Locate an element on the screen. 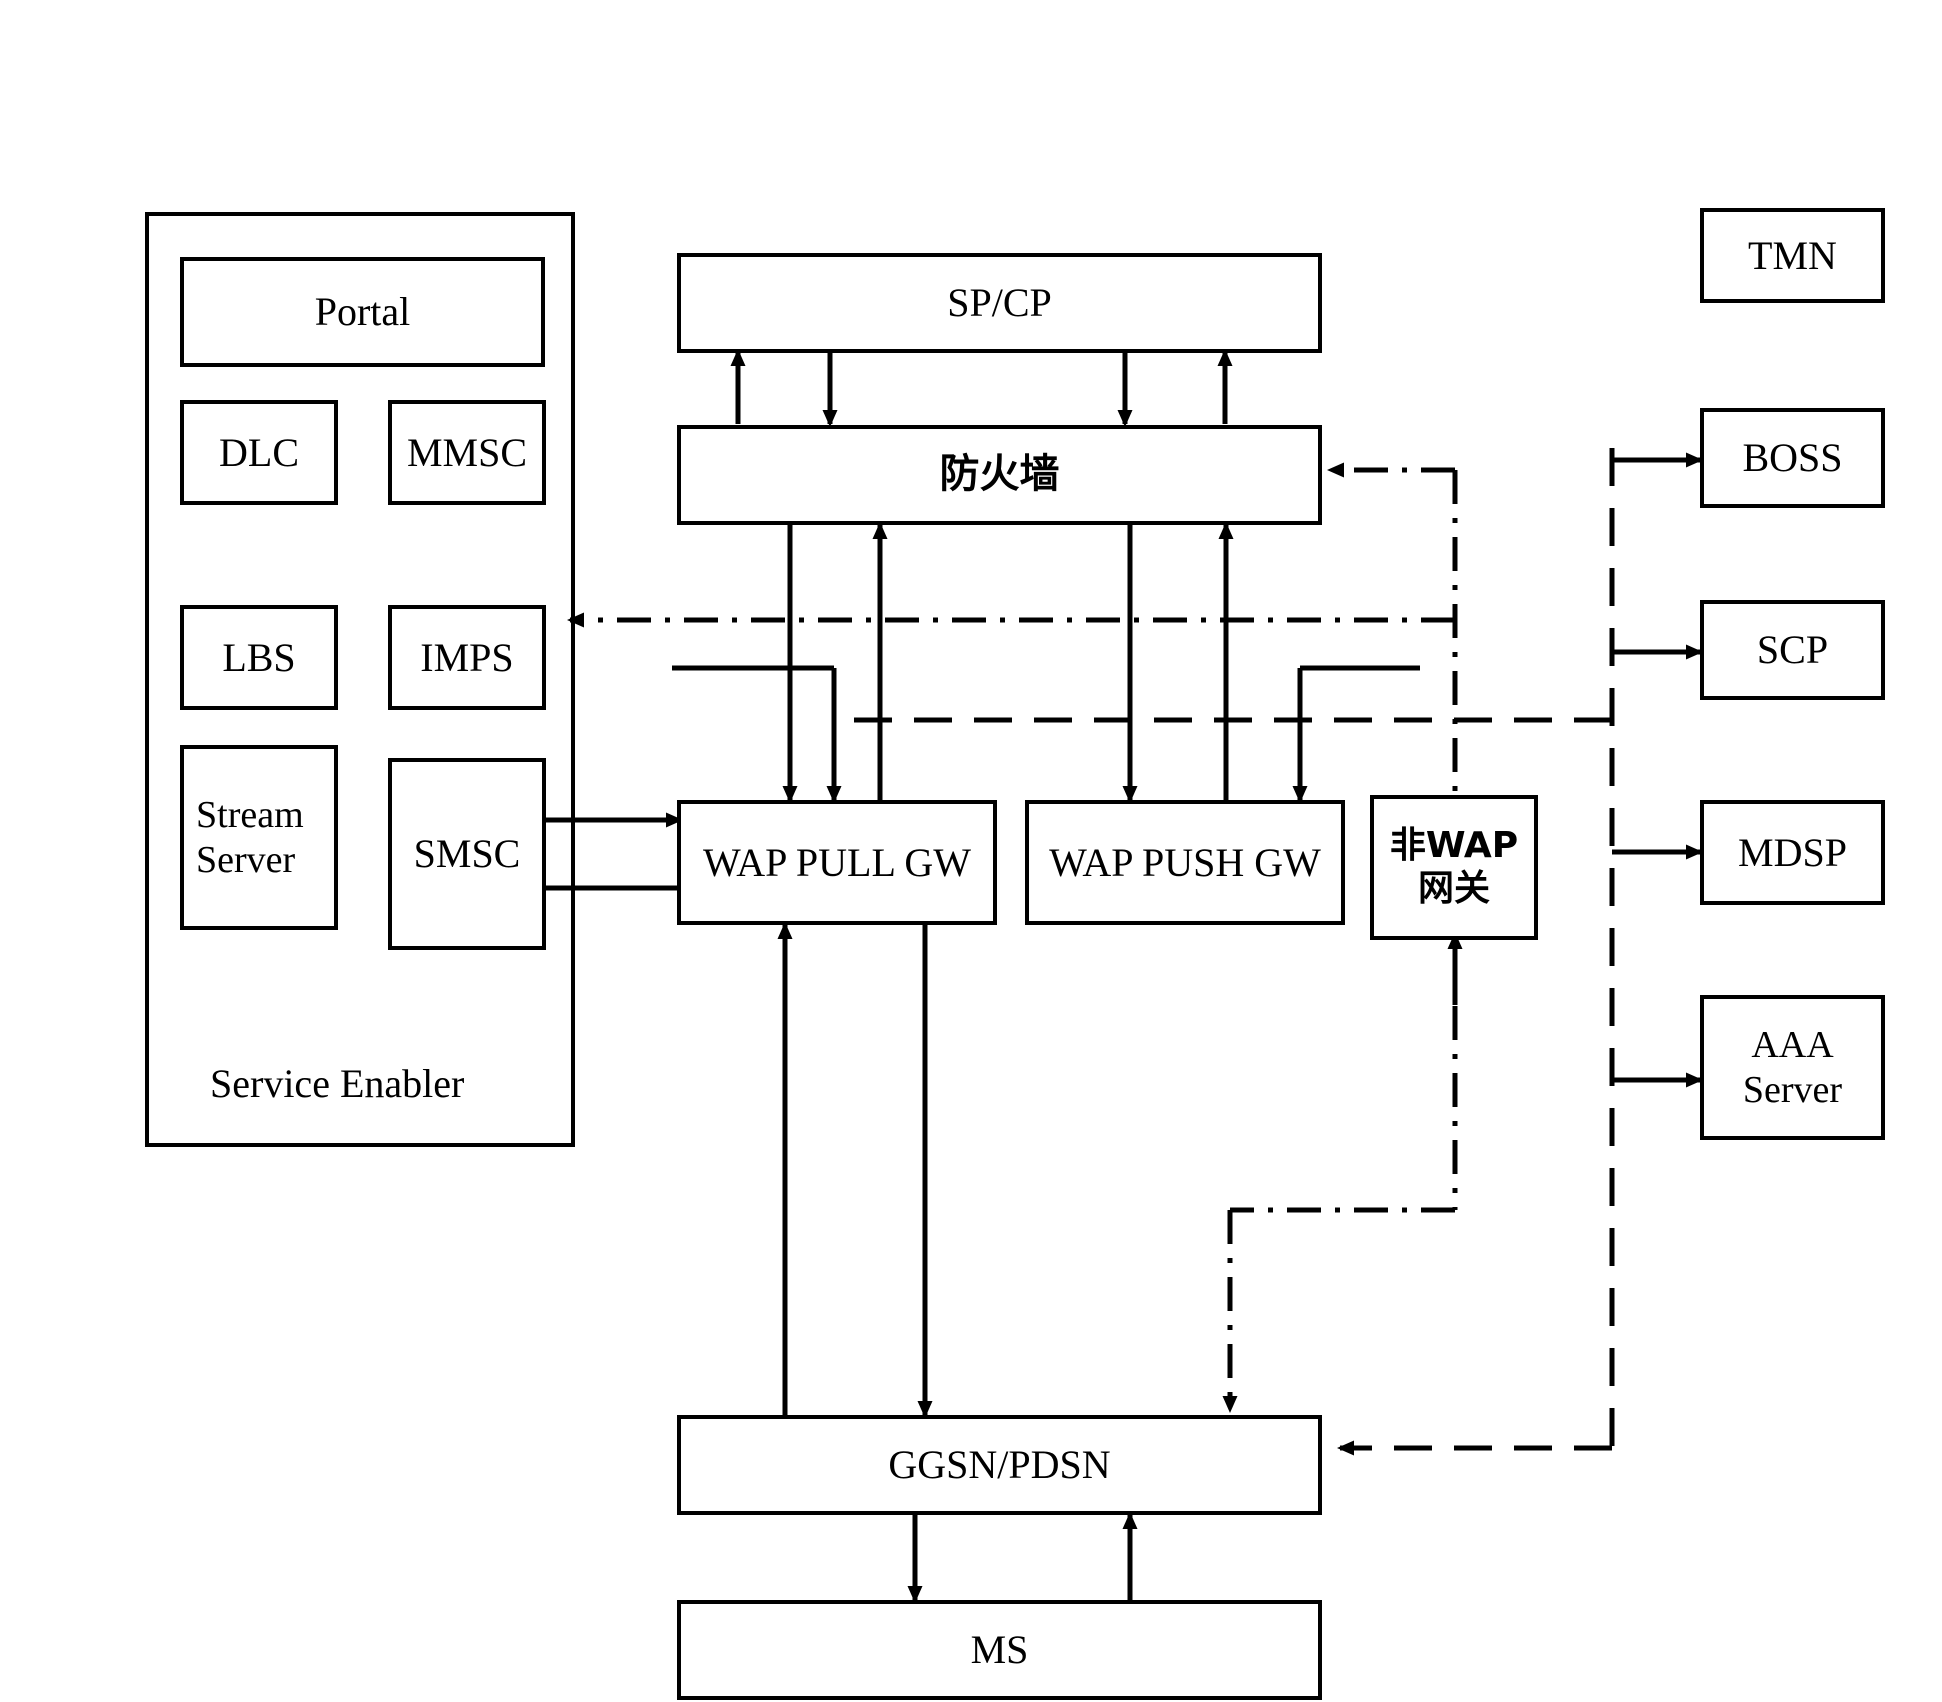  block-stream-server: Stream Server is located at coordinates (259, 837).